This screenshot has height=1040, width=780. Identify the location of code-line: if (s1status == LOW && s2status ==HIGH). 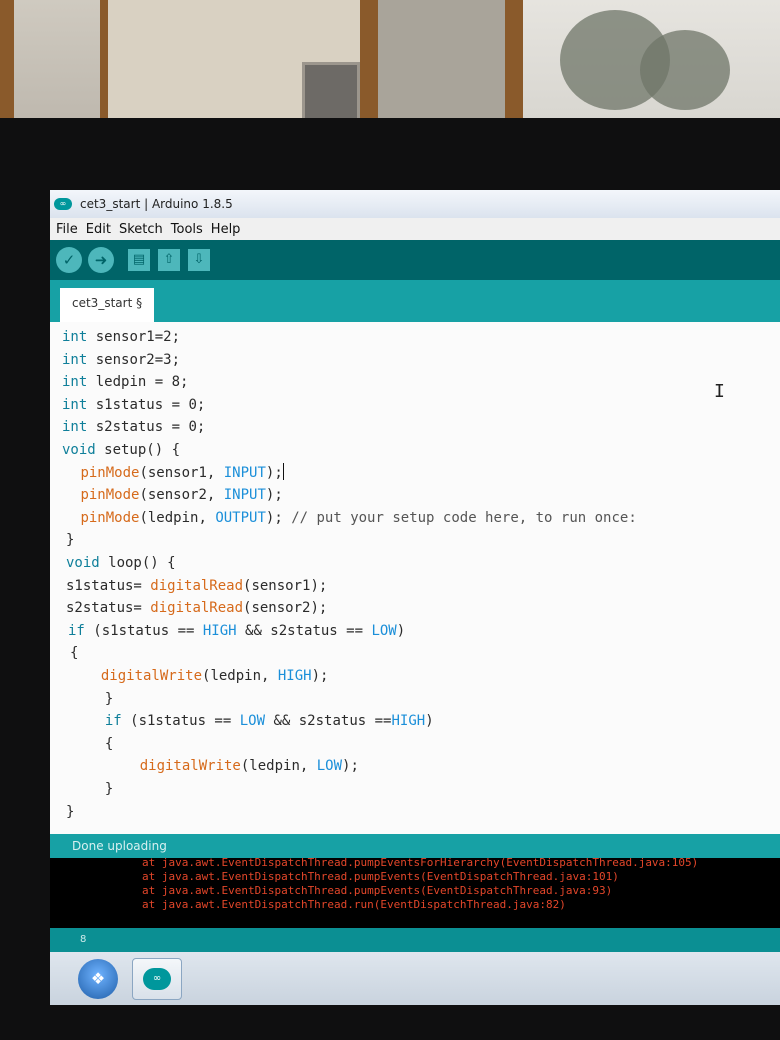
(269, 721).